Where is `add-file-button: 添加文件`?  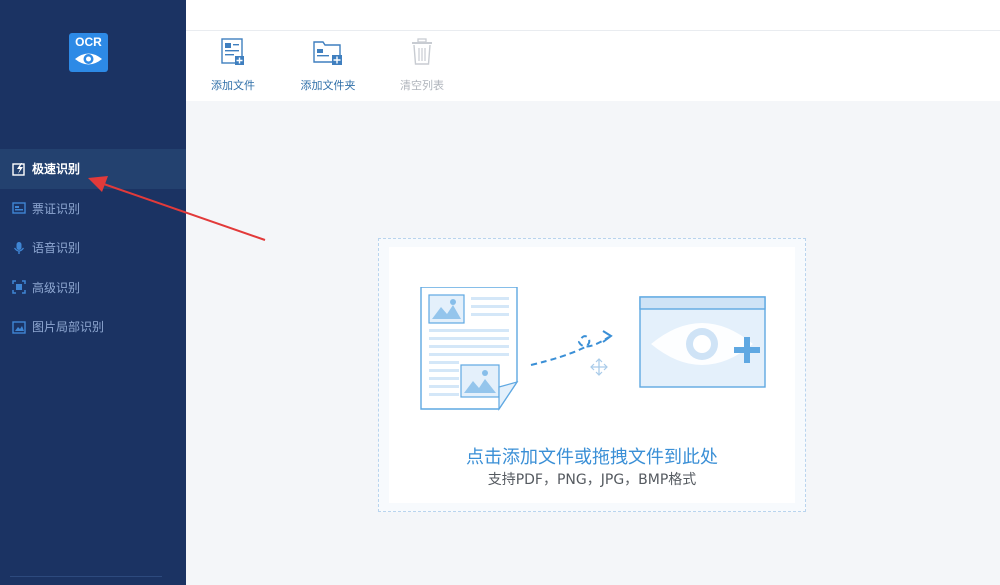
add-file-button: 添加文件 is located at coordinates (233, 68).